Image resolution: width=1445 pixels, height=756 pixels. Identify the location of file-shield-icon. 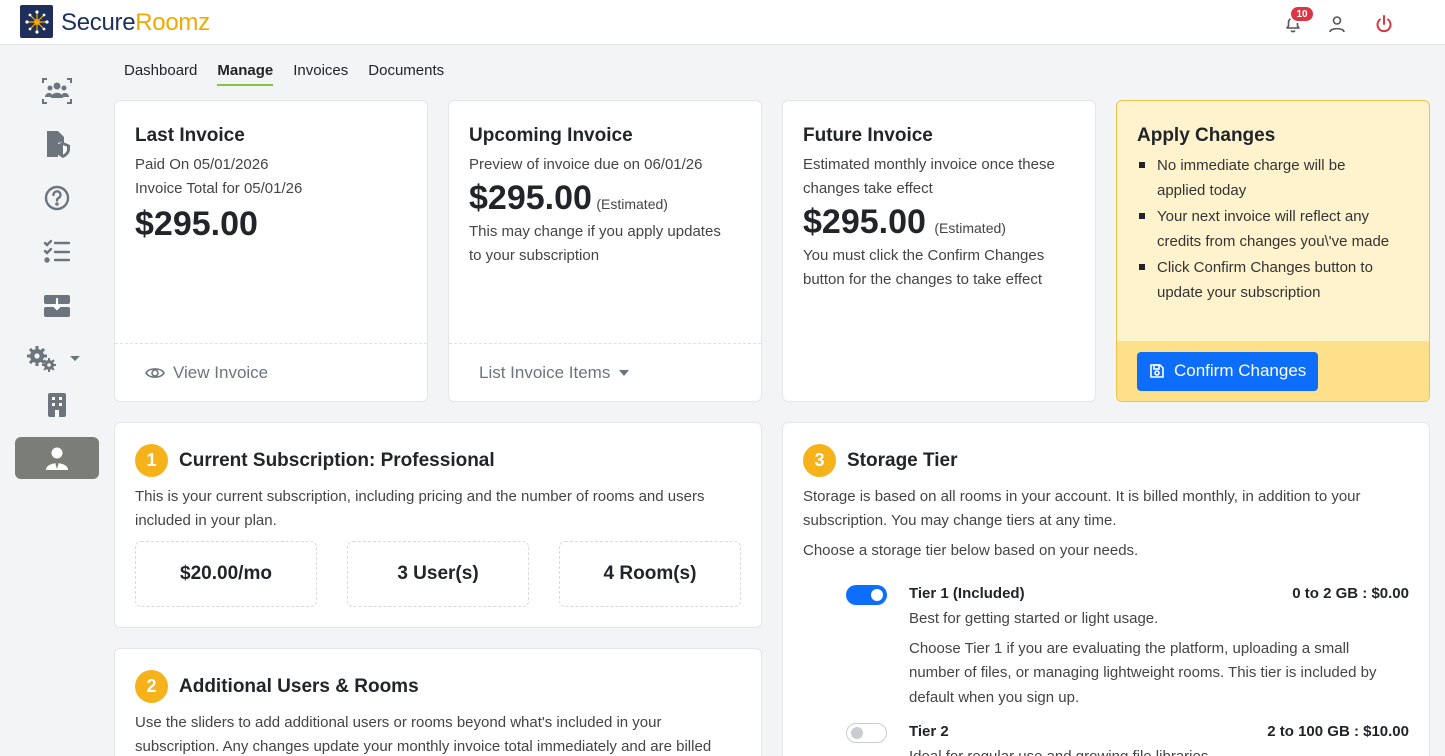
(58, 144).